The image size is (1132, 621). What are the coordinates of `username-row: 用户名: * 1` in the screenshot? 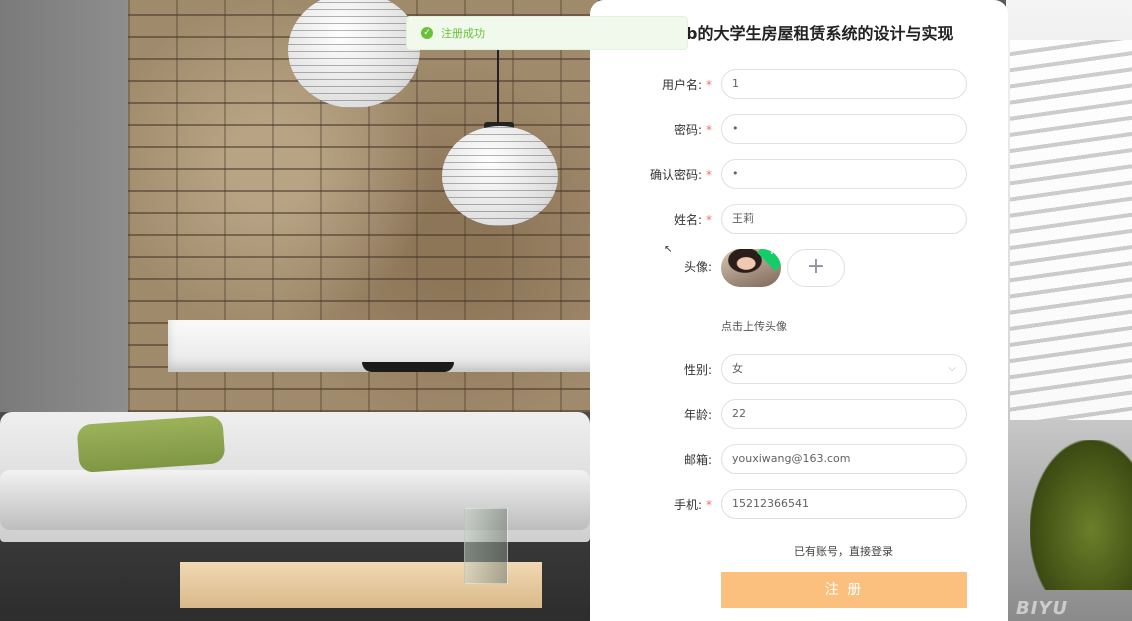 It's located at (799, 84).